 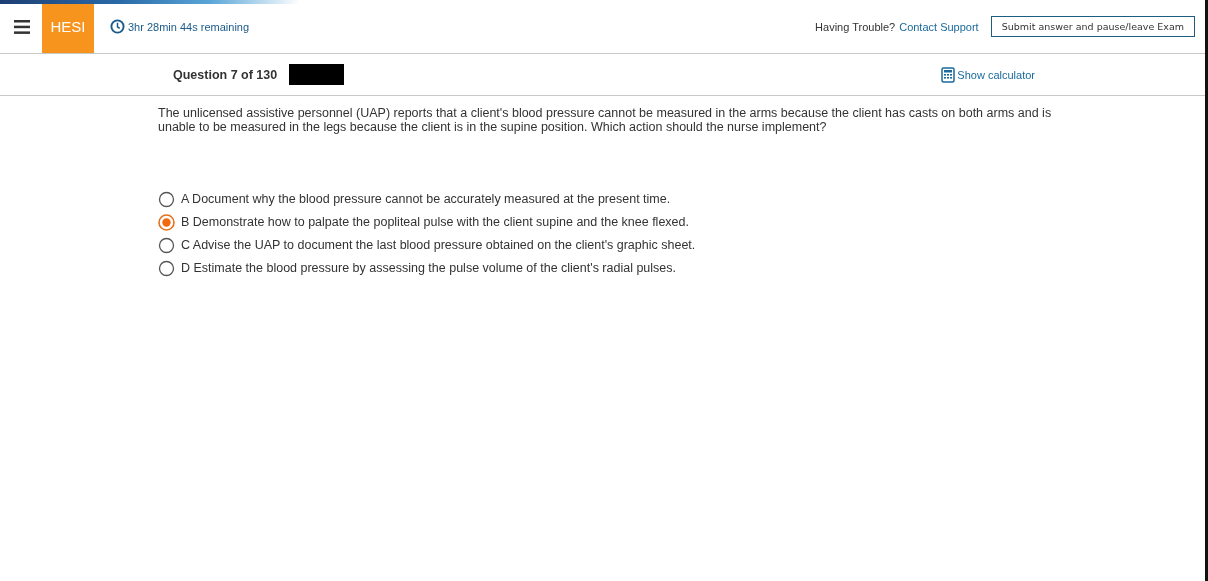 What do you see at coordinates (855, 26) in the screenshot?
I see `help-text: Having Trouble?` at bounding box center [855, 26].